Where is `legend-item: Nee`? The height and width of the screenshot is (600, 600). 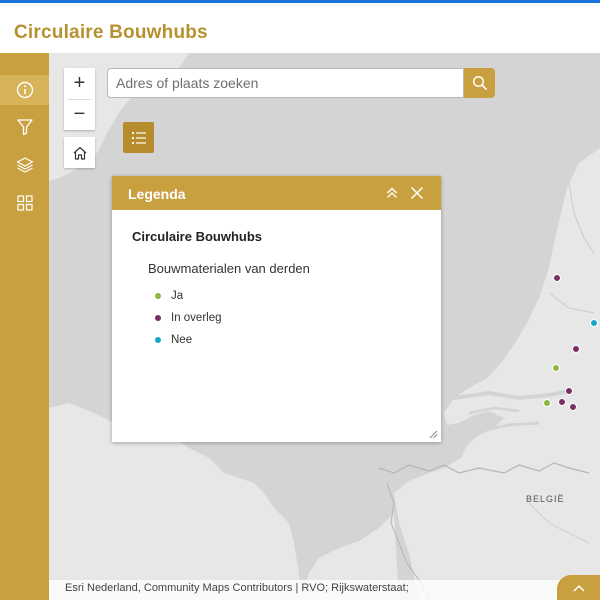
legend-item: Nee is located at coordinates (173, 340).